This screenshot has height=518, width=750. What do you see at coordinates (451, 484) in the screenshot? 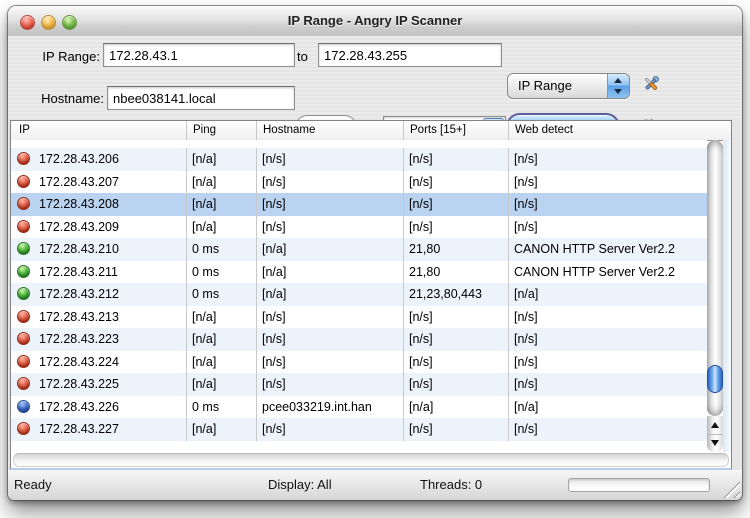
I see `status-threads-text: Threads: 0` at bounding box center [451, 484].